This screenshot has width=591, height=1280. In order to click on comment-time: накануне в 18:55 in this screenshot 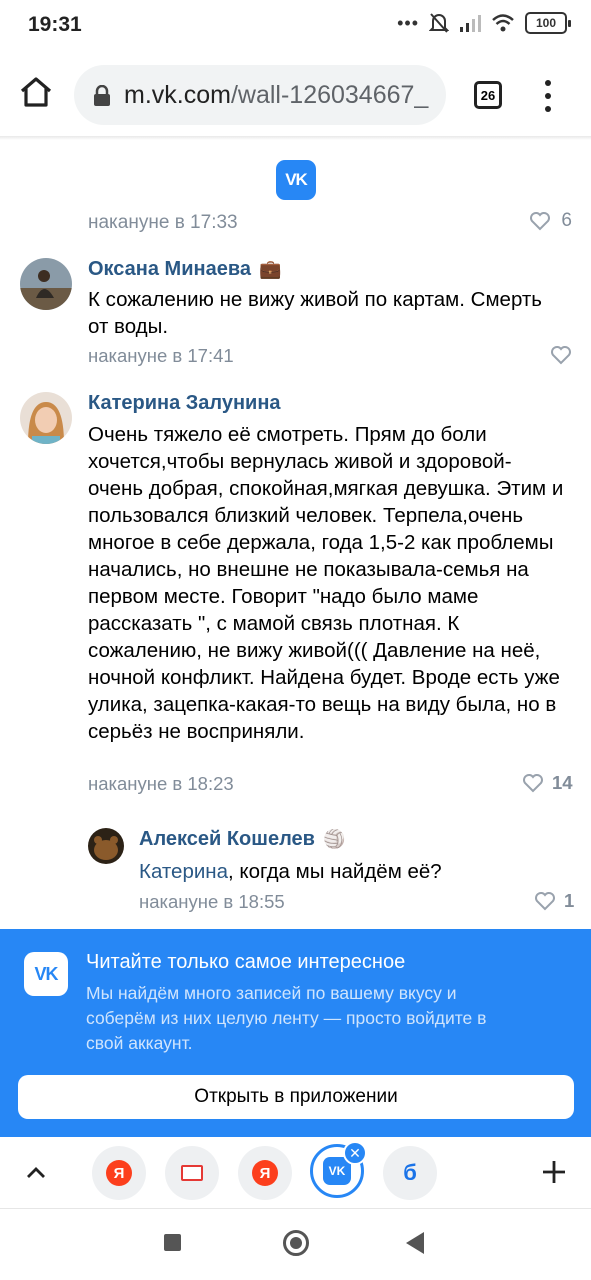, I will do `click(212, 902)`.